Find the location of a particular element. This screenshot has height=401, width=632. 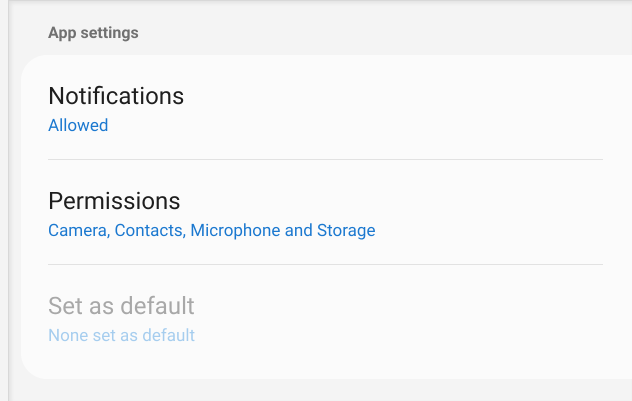

item-summary: None set as default is located at coordinates (122, 336).